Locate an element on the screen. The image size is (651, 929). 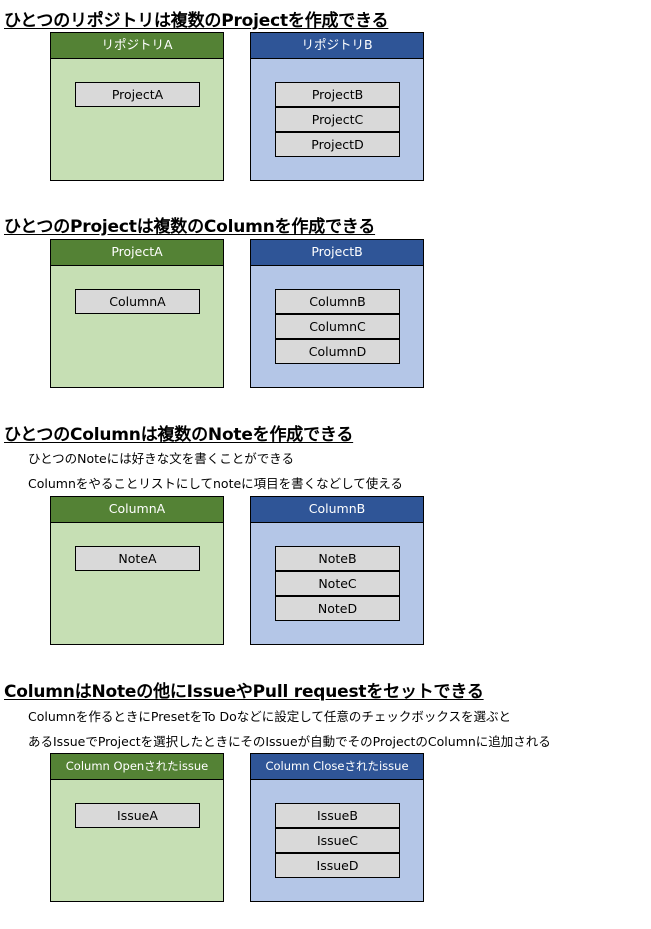
left-box: ColumnA NoteA is located at coordinates (137, 570).